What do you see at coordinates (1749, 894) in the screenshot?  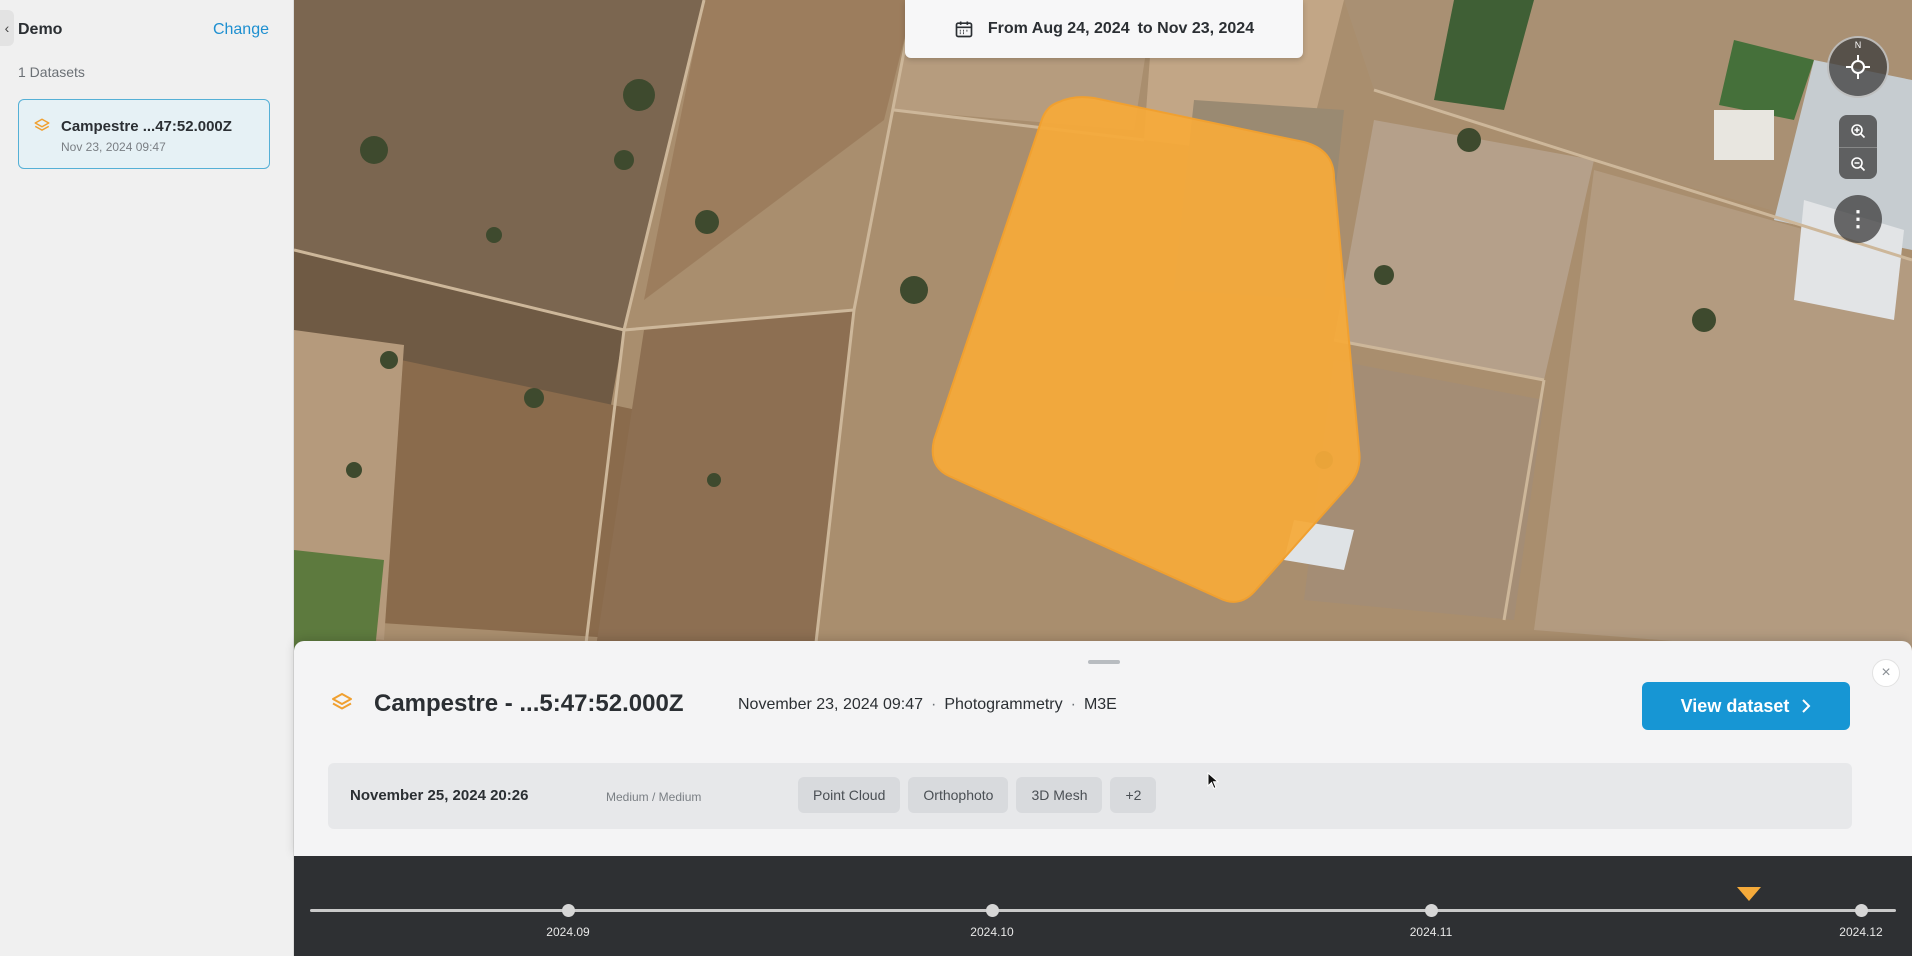 I see `dataset-marker-icon` at bounding box center [1749, 894].